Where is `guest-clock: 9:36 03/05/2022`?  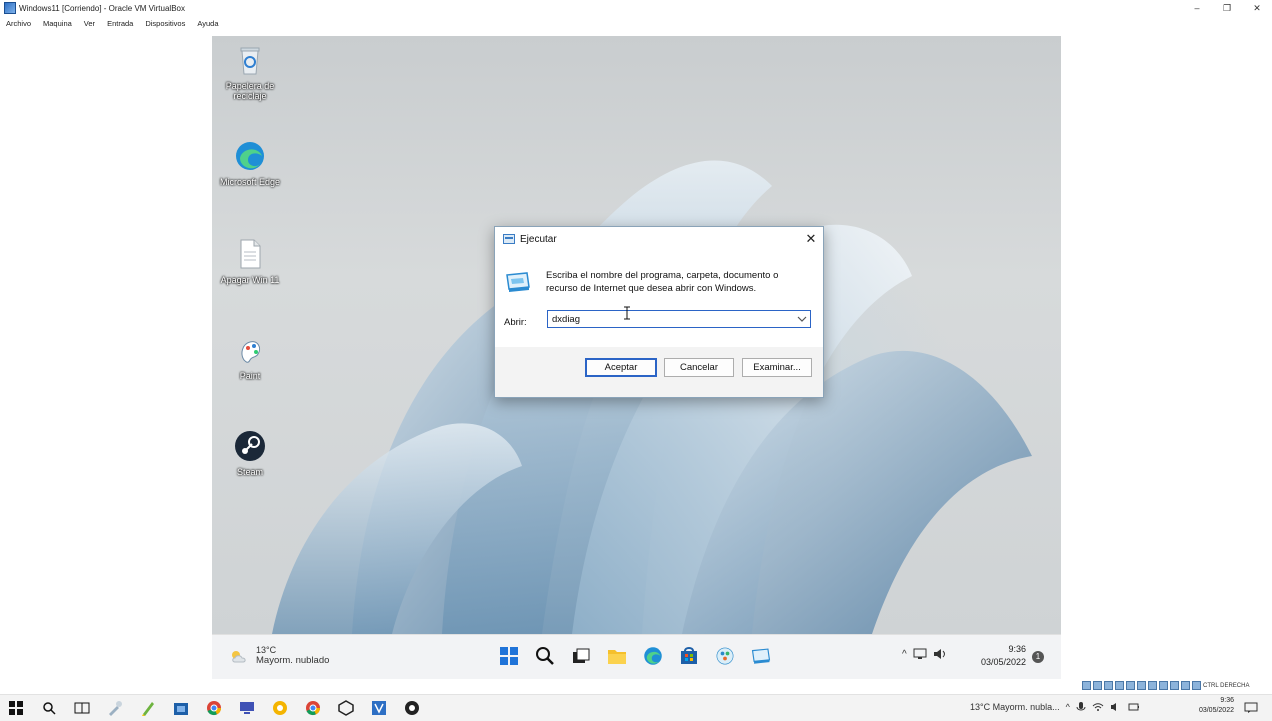
guest-clock: 9:36 03/05/2022 is located at coordinates (996, 656).